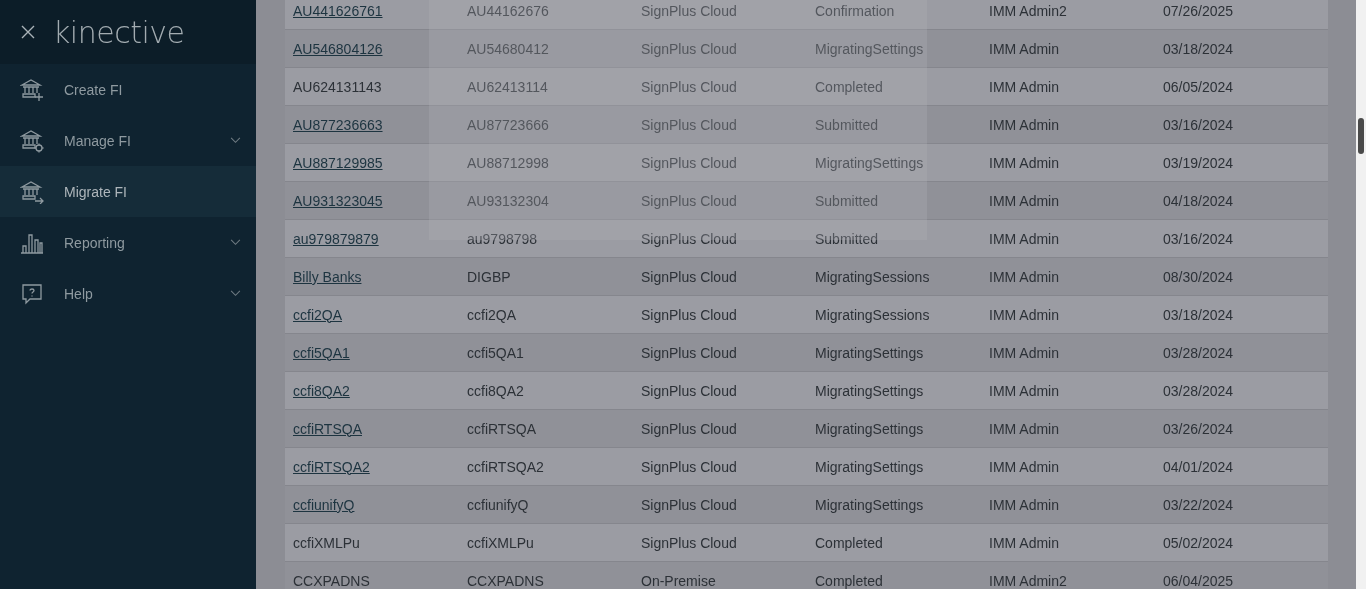  Describe the element at coordinates (119, 32) in the screenshot. I see `logo: kinective` at that location.